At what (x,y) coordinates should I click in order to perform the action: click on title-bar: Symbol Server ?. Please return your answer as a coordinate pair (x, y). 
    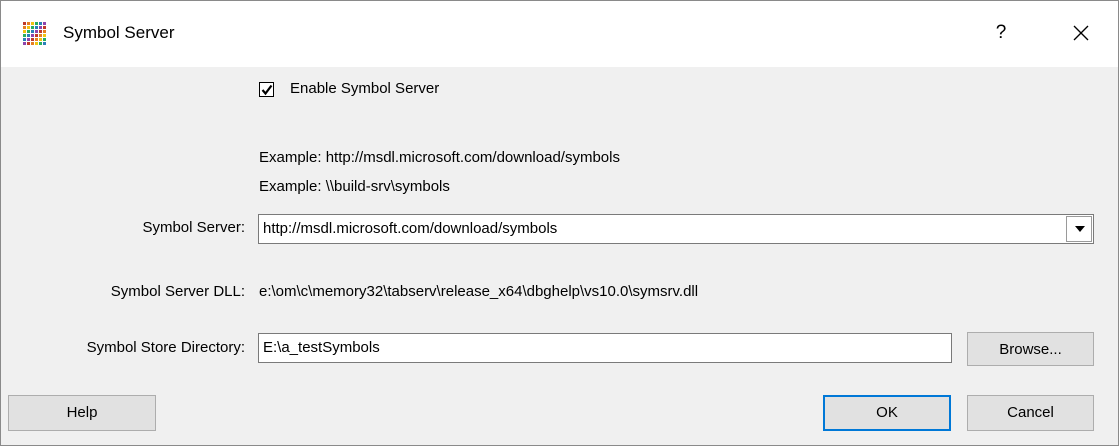
    Looking at the image, I should click on (559, 34).